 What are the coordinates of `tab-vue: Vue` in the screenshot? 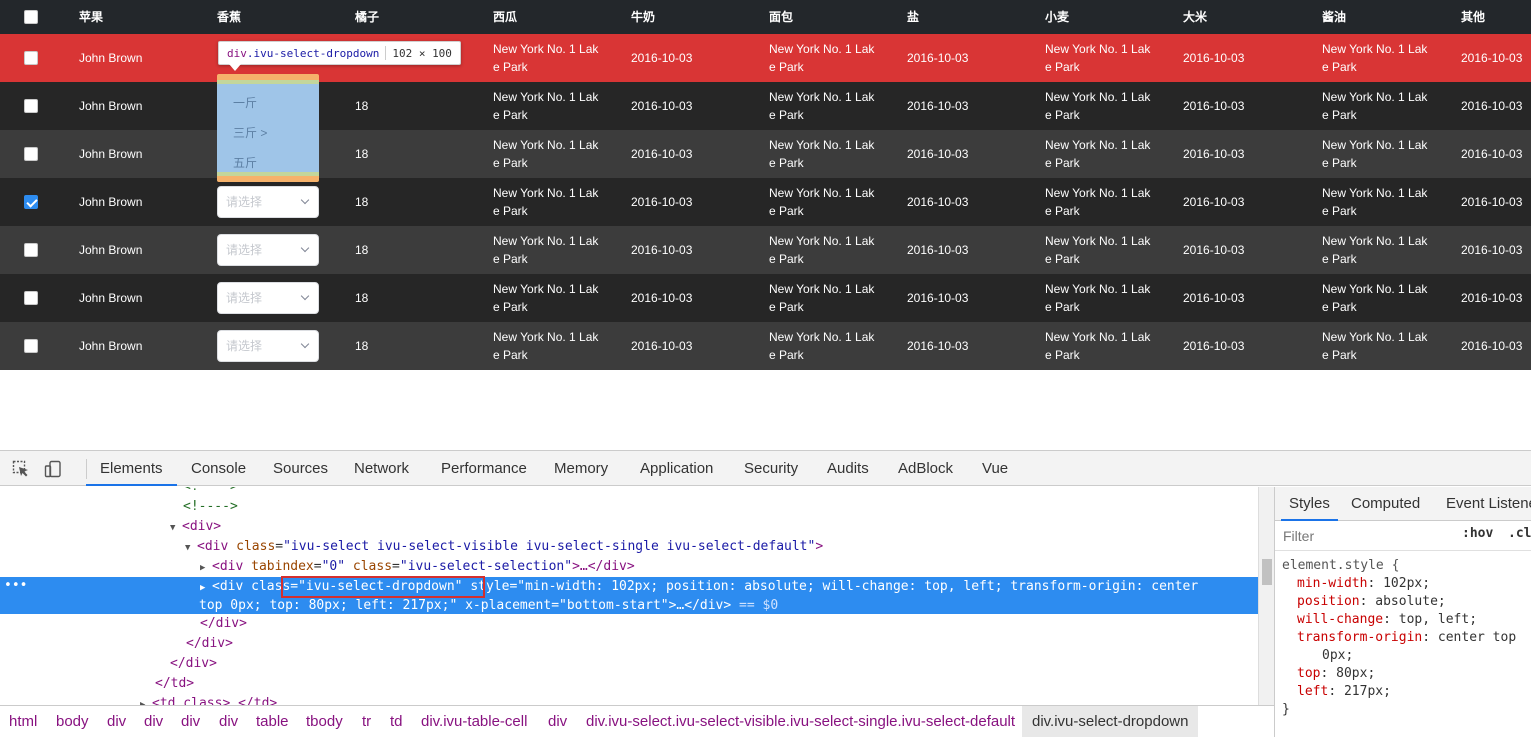 It's located at (995, 468).